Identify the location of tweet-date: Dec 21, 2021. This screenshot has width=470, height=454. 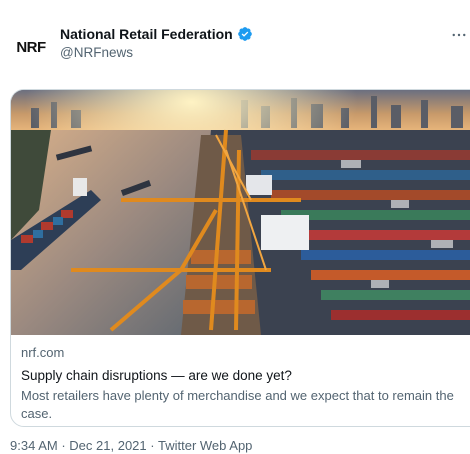
(107, 445).